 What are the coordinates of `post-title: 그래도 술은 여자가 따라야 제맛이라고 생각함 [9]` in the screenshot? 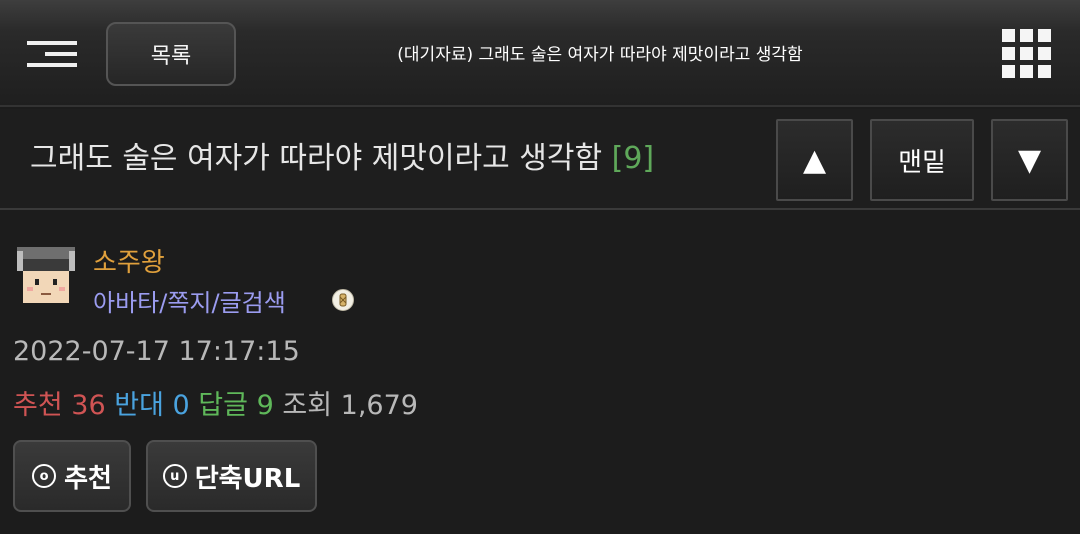 It's located at (342, 159).